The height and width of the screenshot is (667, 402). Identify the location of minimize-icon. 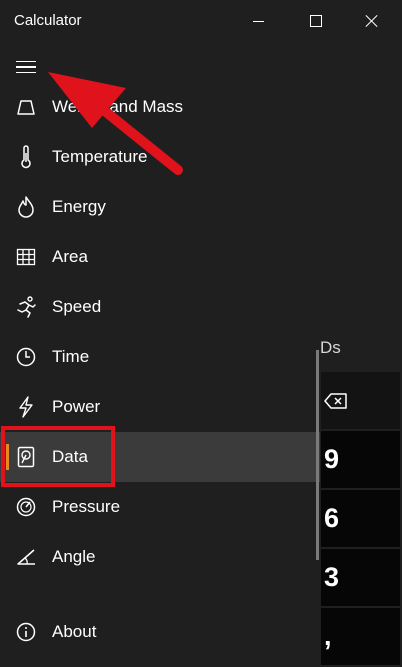
(258, 21).